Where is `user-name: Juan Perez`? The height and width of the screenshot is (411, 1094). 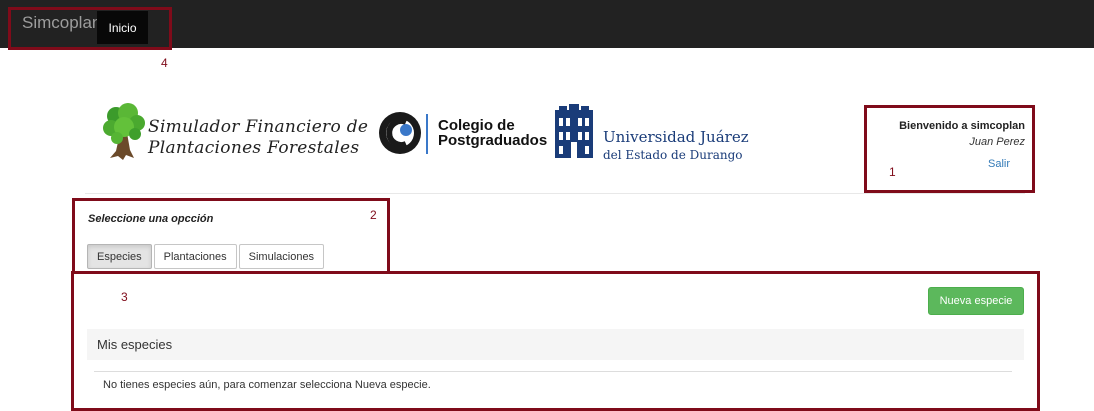 user-name: Juan Perez is located at coordinates (997, 142).